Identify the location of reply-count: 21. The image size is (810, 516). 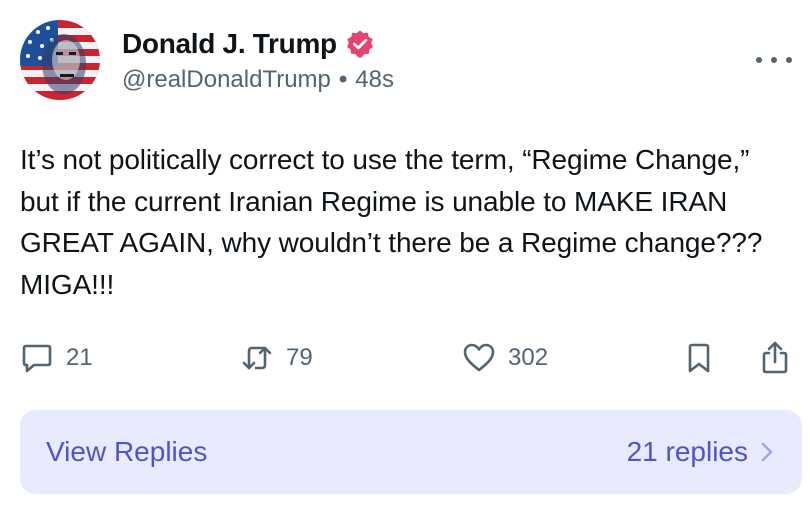
(79, 357).